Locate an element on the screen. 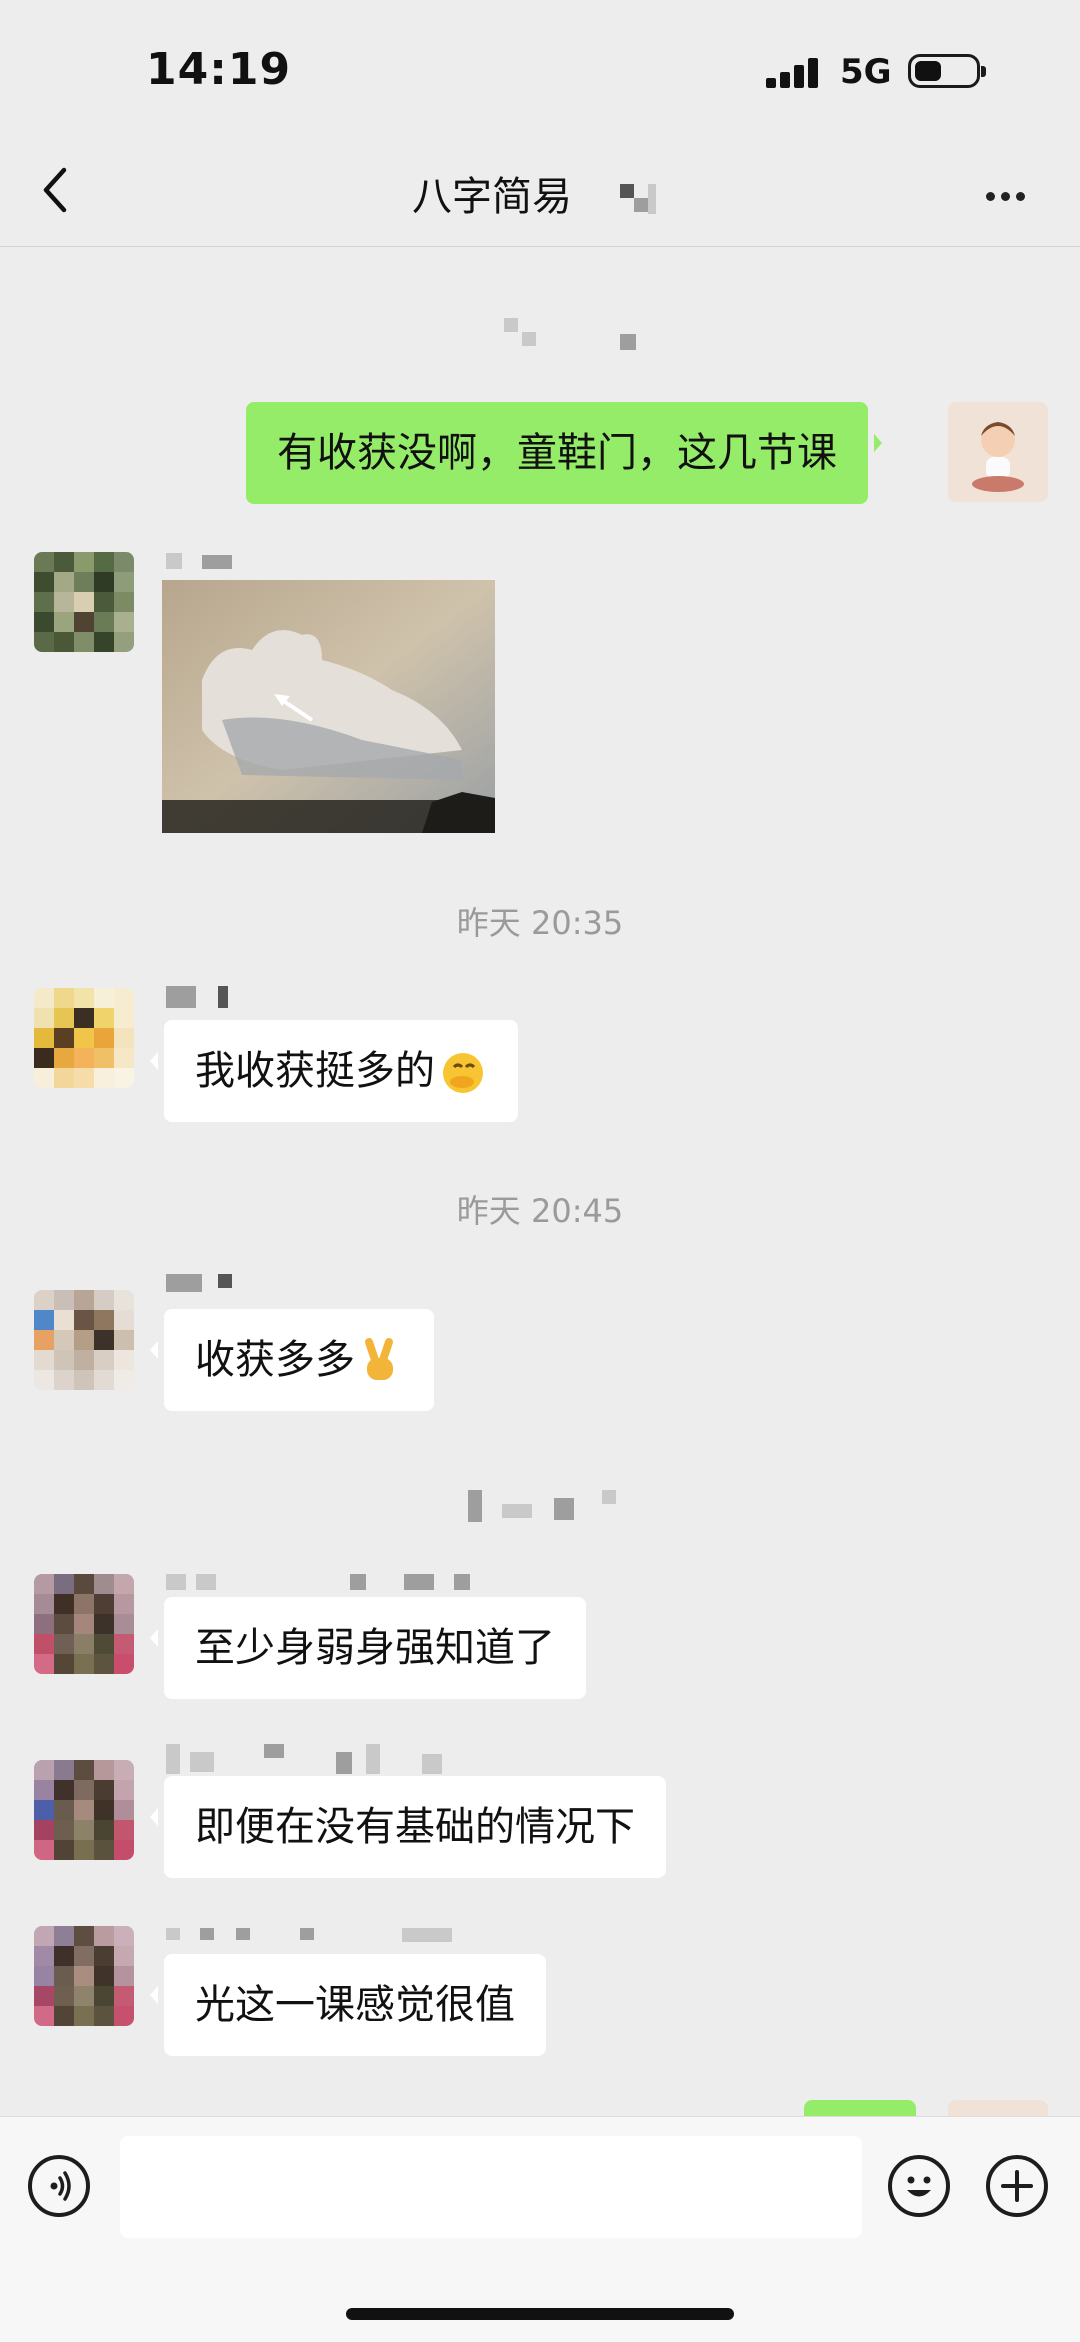 This screenshot has width=1080, height=2342. message-bubble-incoming: 我收获挺多的 is located at coordinates (334, 1071).